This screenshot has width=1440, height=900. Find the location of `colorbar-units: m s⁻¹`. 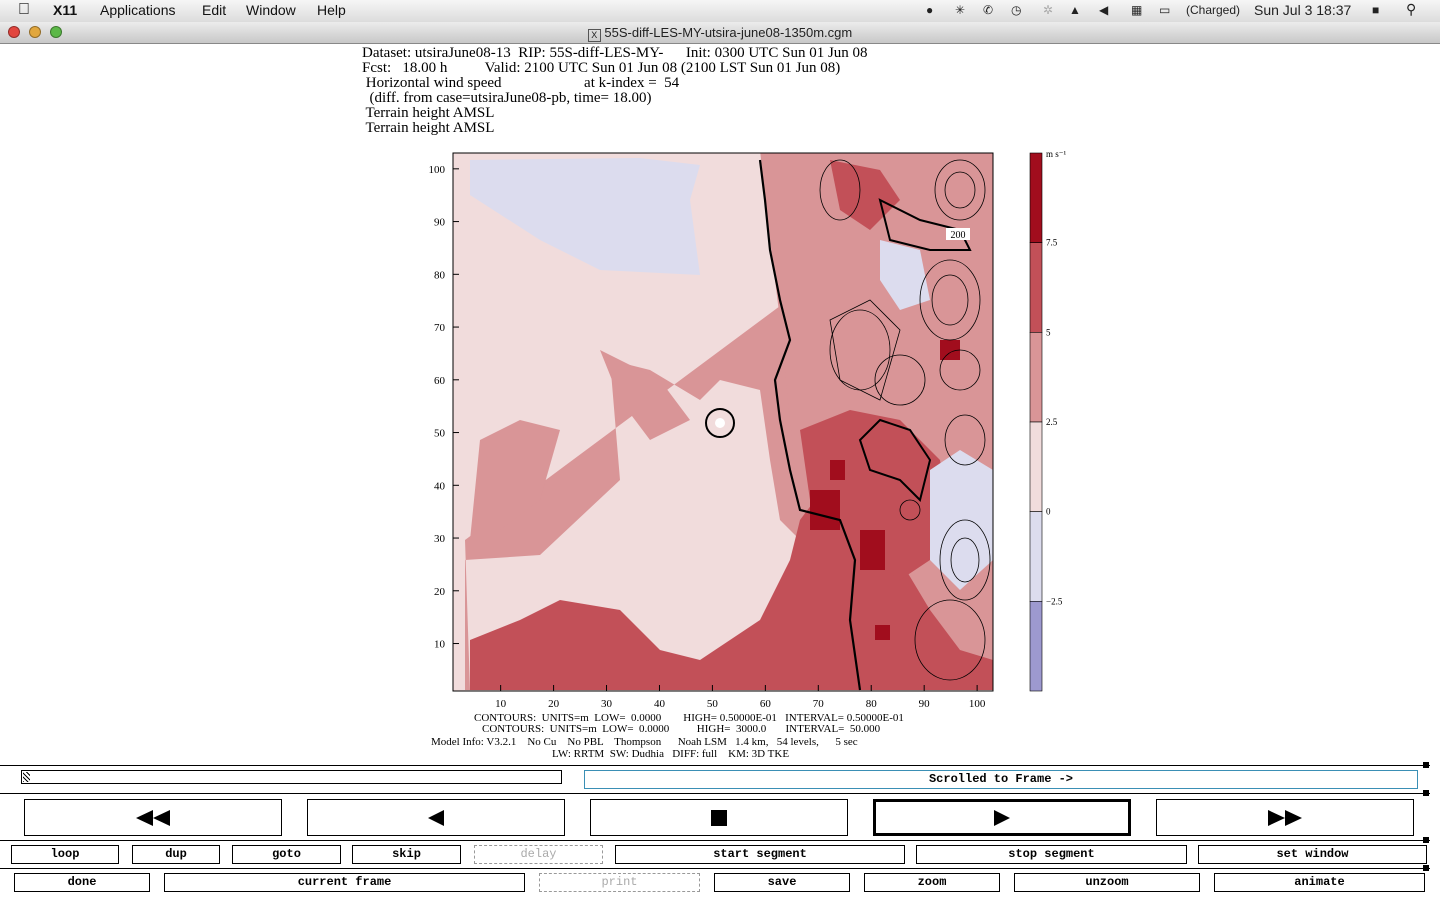

colorbar-units: m s⁻¹ is located at coordinates (1056, 154).